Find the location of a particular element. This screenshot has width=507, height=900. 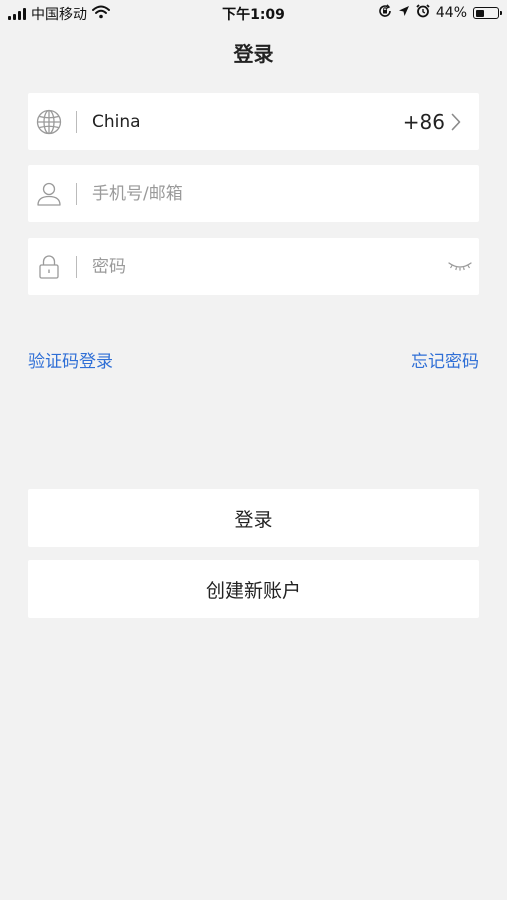

login-button: 登录 is located at coordinates (253, 518).